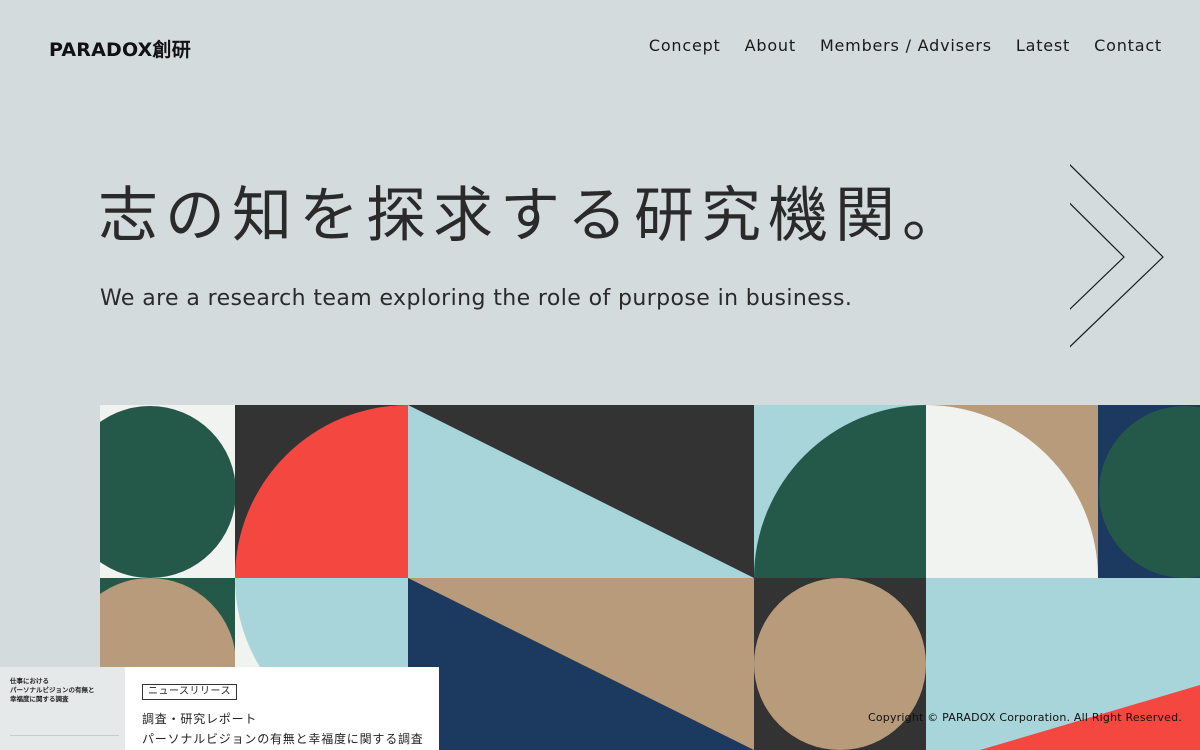 The width and height of the screenshot is (1200, 750). I want to click on nav-members-advisers: Members / Advisers, so click(906, 45).